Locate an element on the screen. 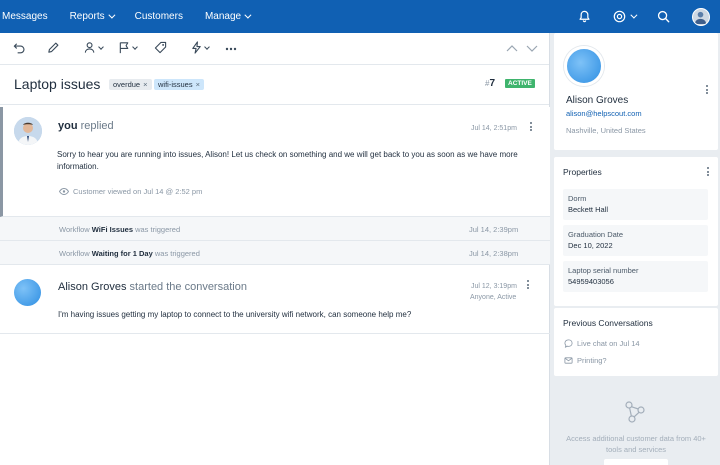 The height and width of the screenshot is (465, 720). workflow-timestamp: Jul 14, 2:38pm is located at coordinates (494, 253).